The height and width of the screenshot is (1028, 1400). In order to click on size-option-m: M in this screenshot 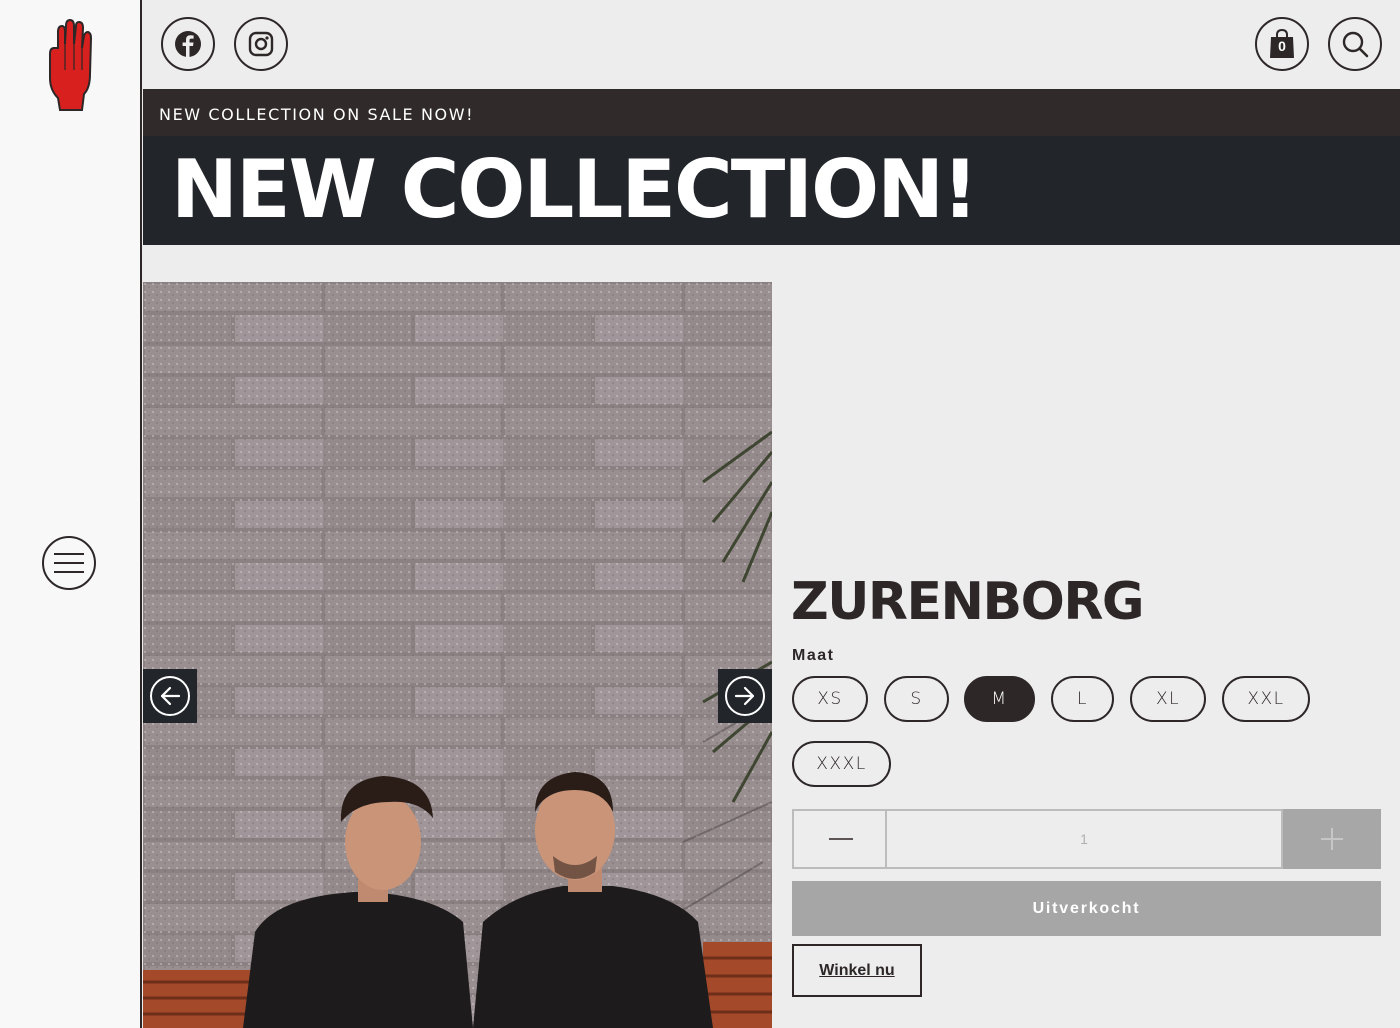, I will do `click(999, 699)`.